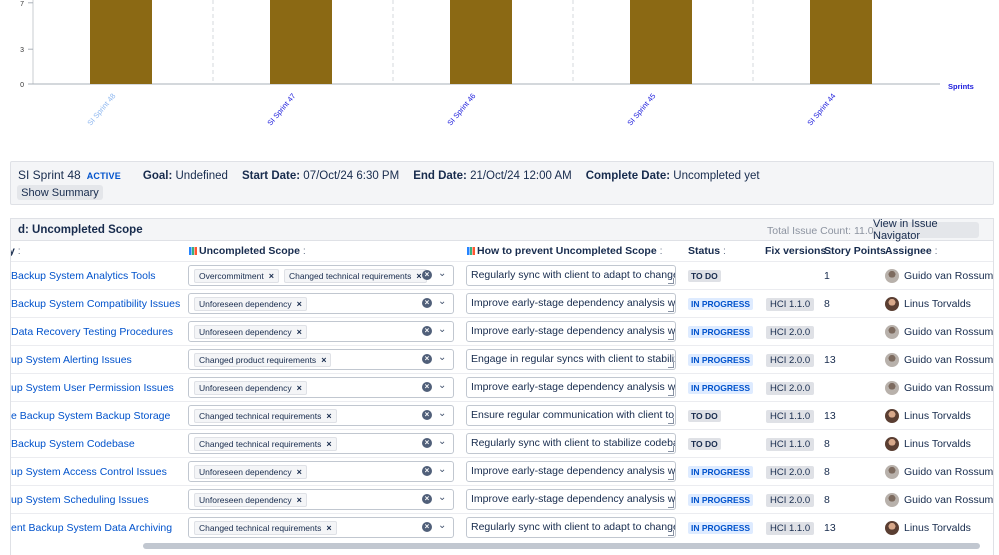 This screenshot has height=555, width=999. What do you see at coordinates (97, 360) in the screenshot?
I see `issue-summary-link: up System Alerting Issues` at bounding box center [97, 360].